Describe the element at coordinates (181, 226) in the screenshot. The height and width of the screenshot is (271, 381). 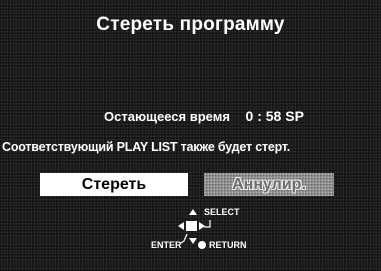
I see `left-arrow-icon` at that location.